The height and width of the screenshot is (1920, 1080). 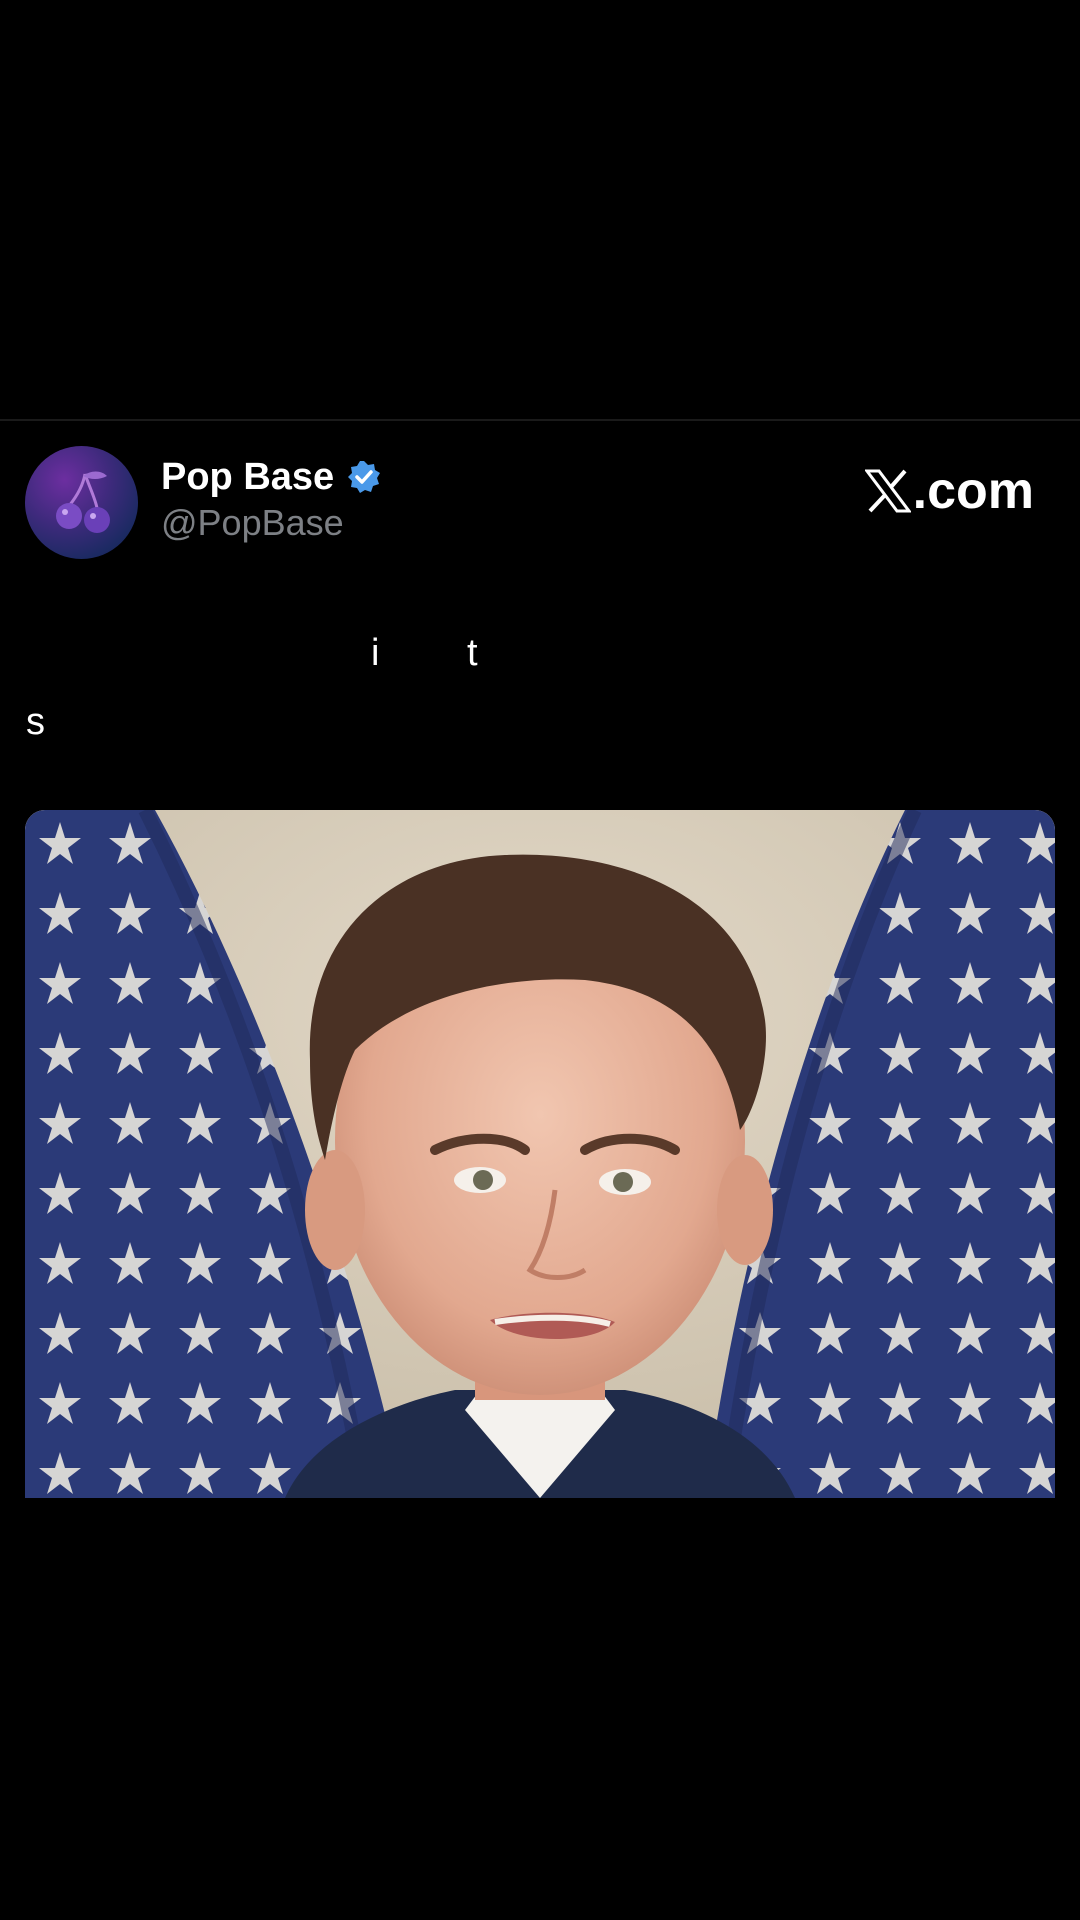 I want to click on site-domain-text: .com, so click(x=973, y=491).